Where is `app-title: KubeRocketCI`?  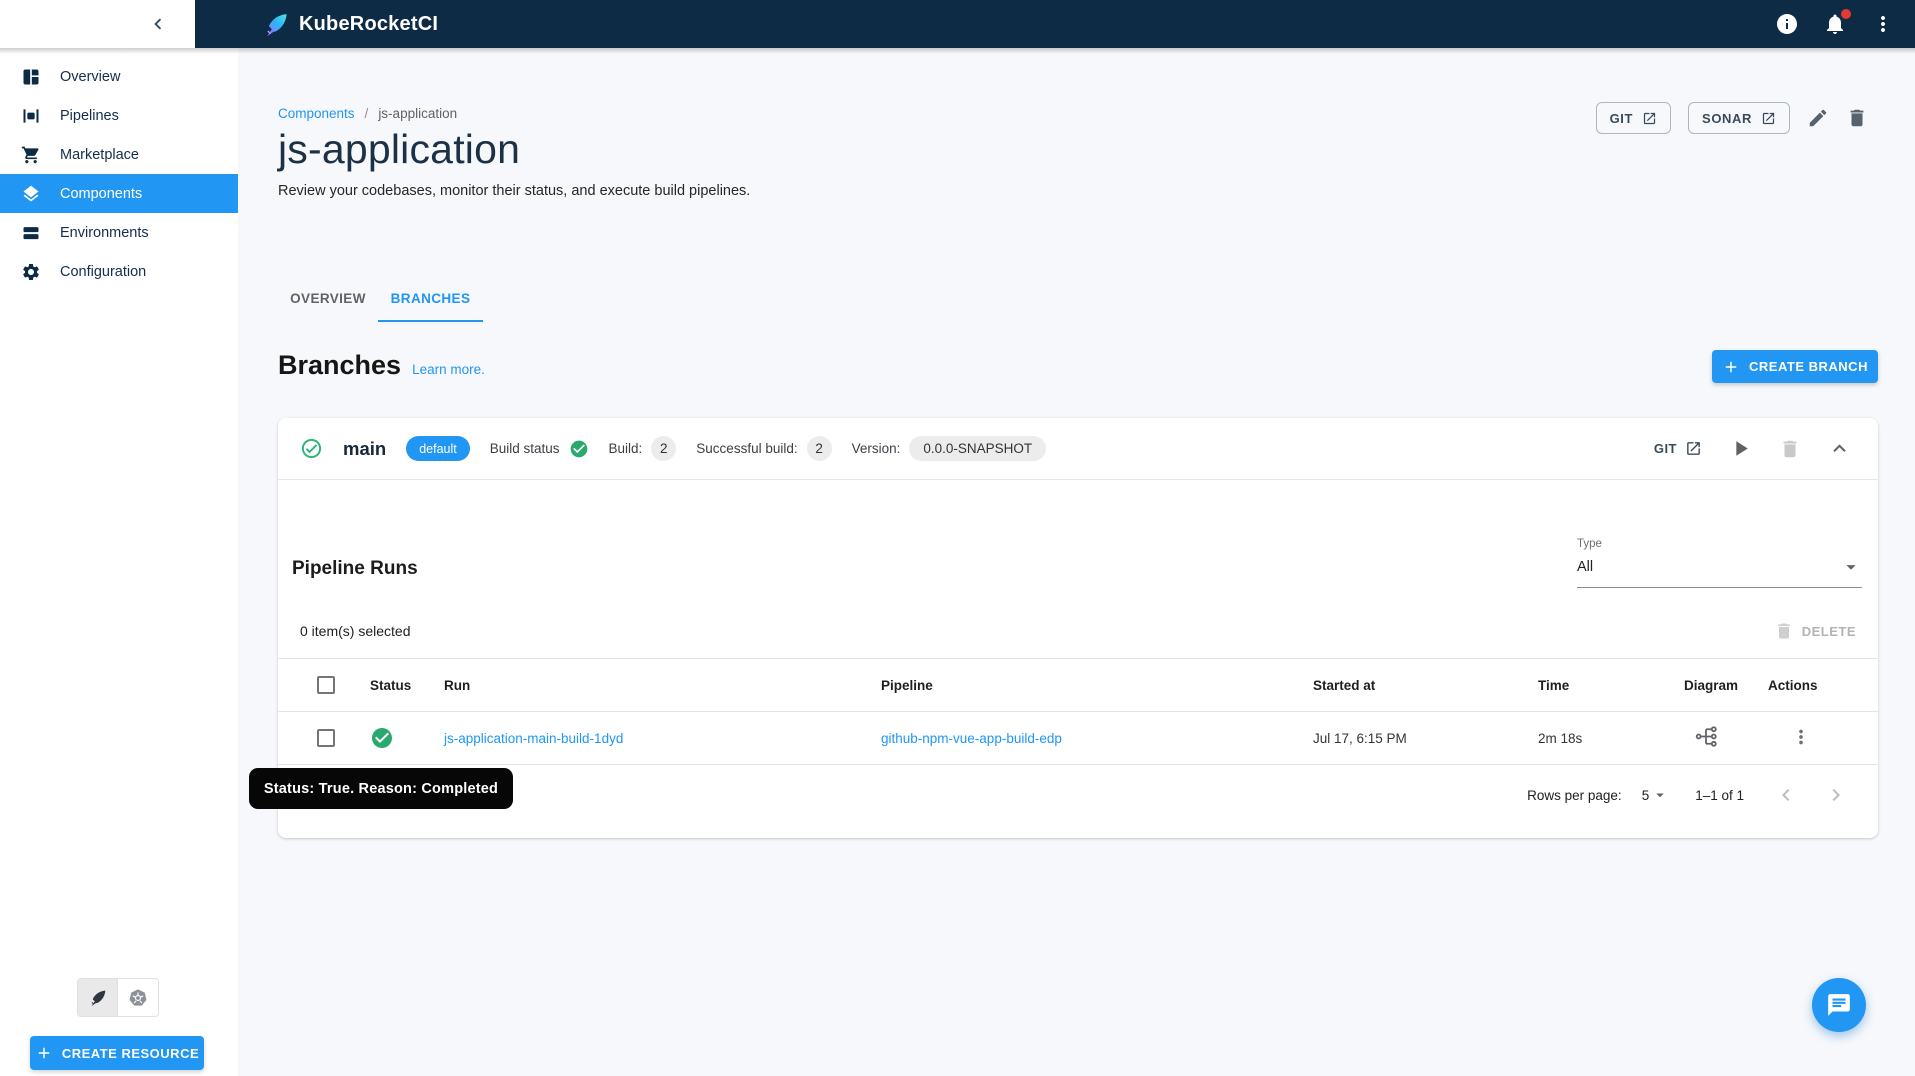
app-title: KubeRocketCI is located at coordinates (369, 23).